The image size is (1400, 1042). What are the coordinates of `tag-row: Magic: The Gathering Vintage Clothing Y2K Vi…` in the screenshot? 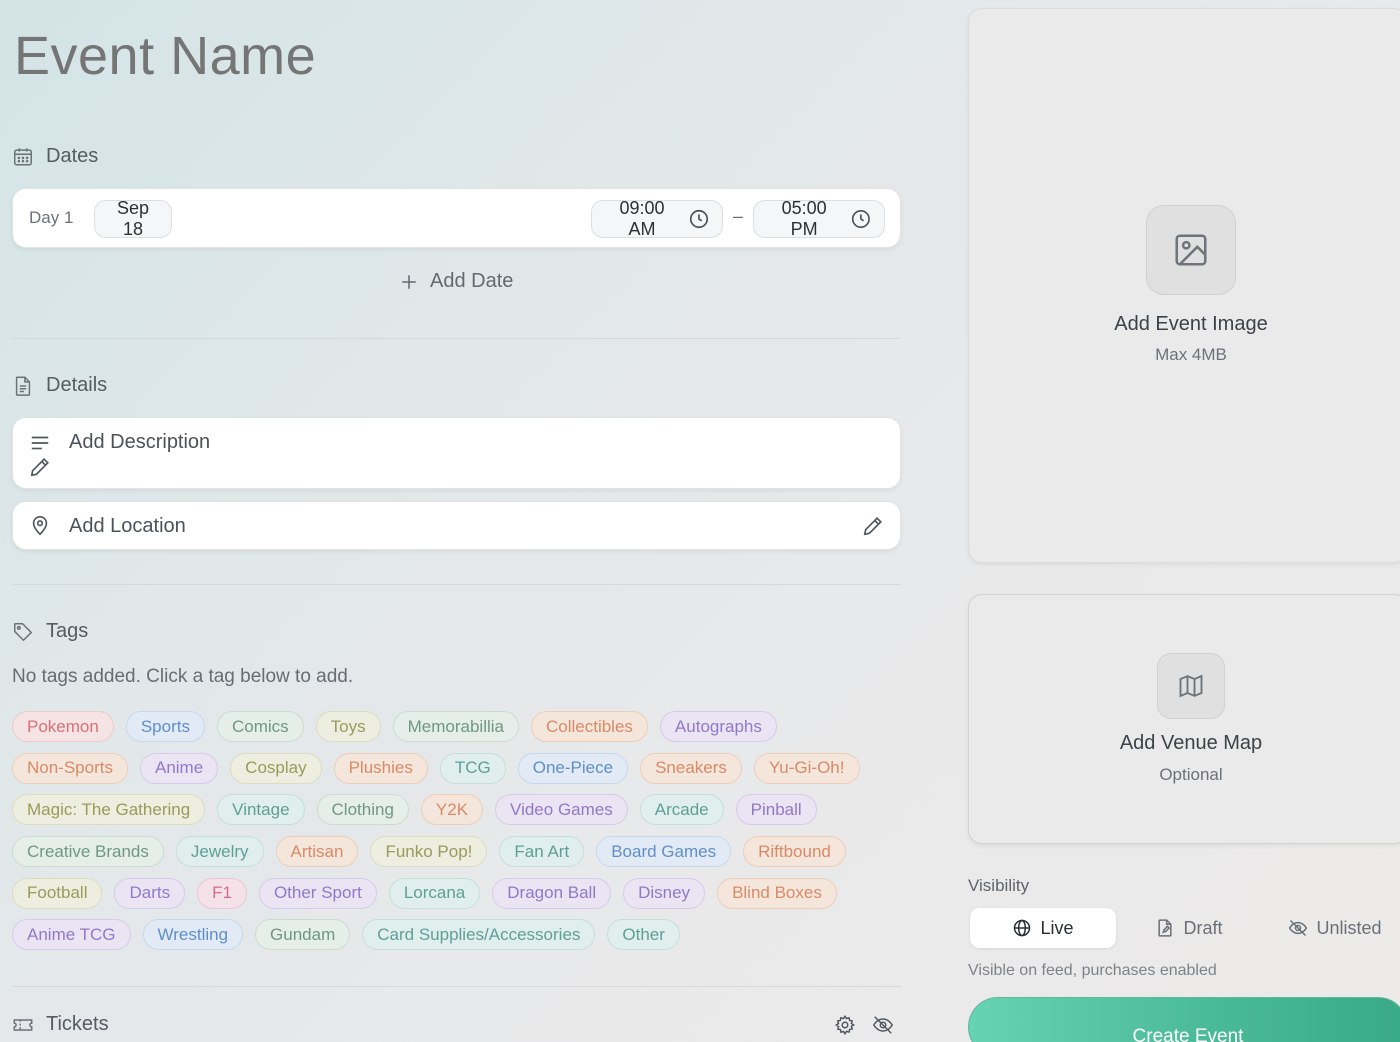 It's located at (457, 810).